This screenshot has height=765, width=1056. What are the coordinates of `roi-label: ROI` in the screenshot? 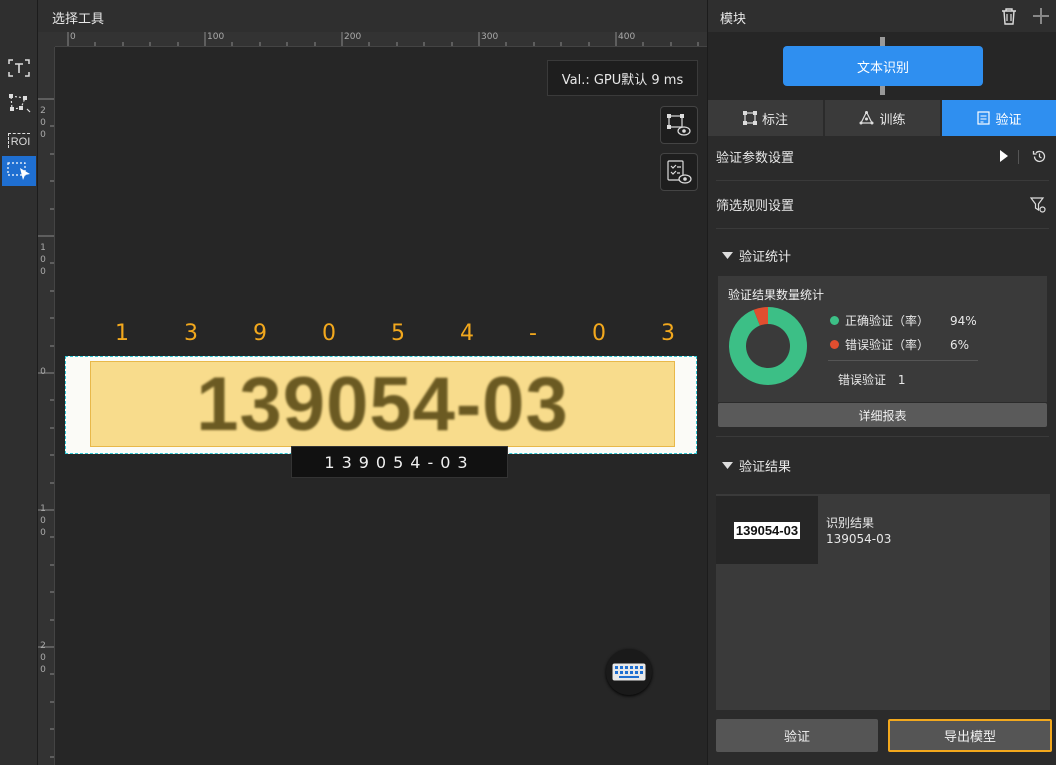 It's located at (20, 141).